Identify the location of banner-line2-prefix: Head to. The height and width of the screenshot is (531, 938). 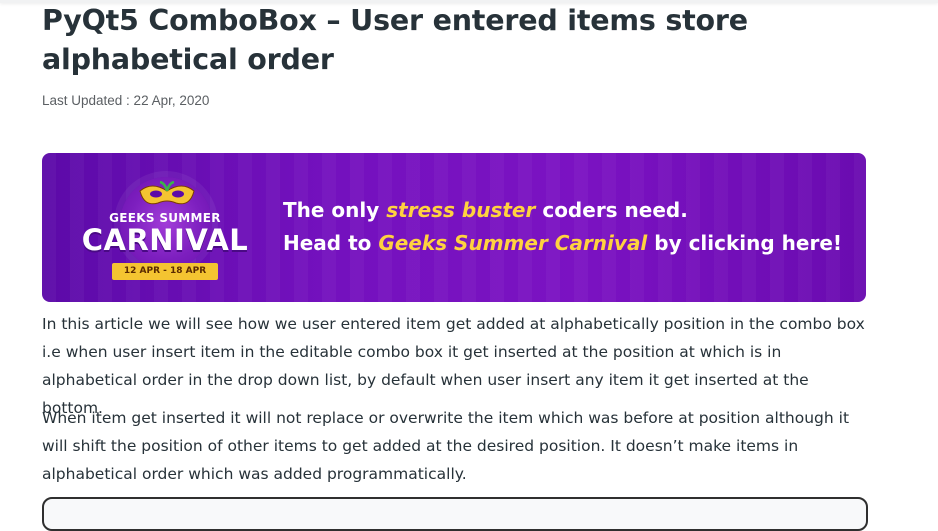
(331, 243).